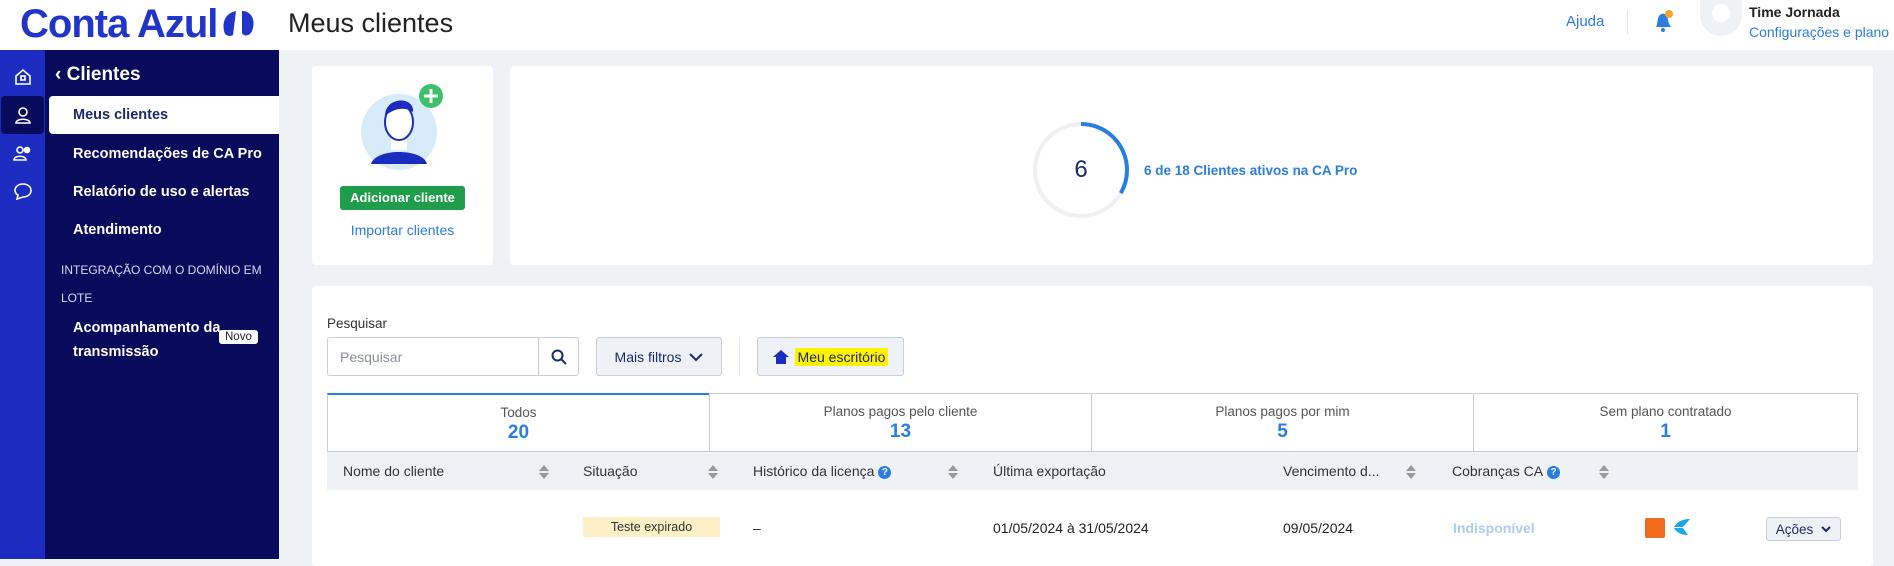 This screenshot has width=1894, height=566. I want to click on tab-count: 5, so click(1282, 431).